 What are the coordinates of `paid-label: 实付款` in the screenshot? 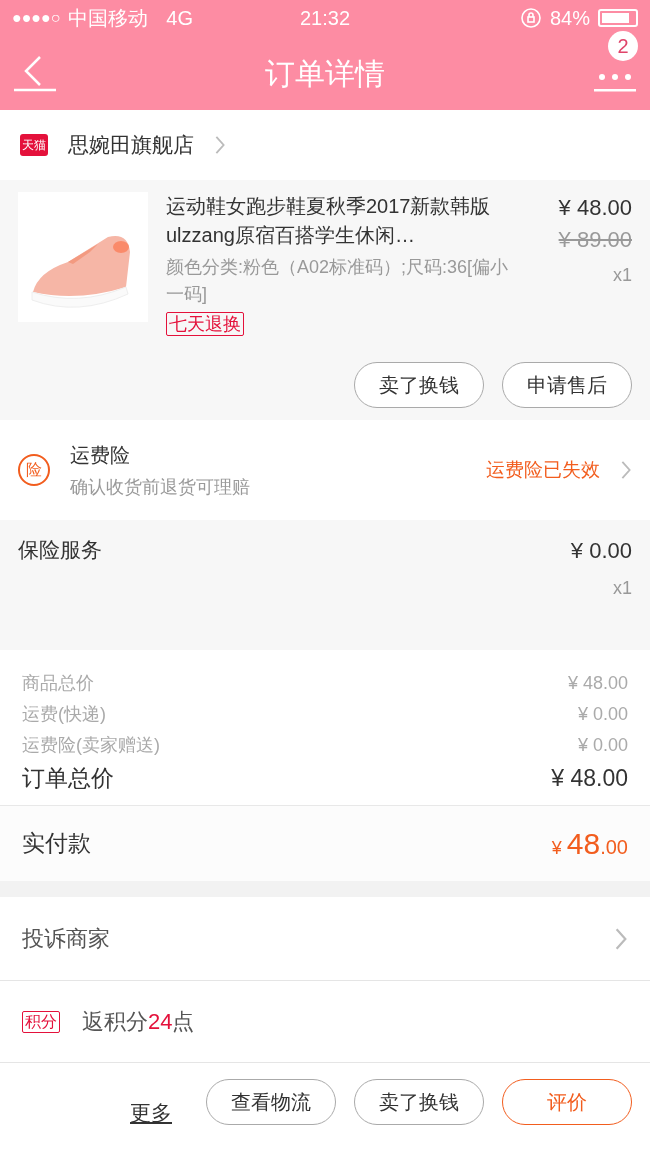 It's located at (56, 844).